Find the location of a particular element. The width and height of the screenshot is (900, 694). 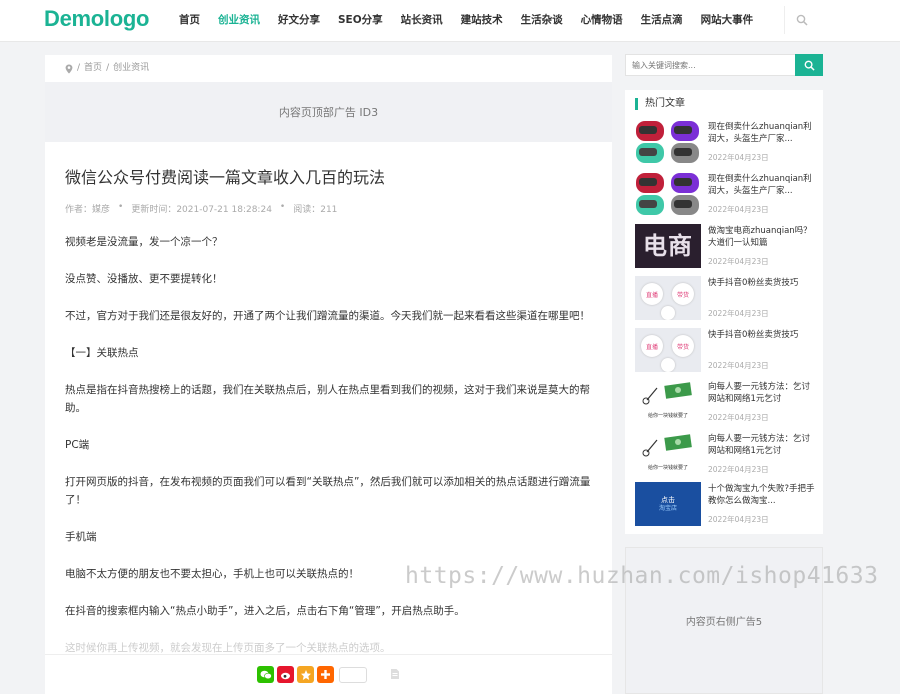

qzone-share-icon is located at coordinates (305, 674).